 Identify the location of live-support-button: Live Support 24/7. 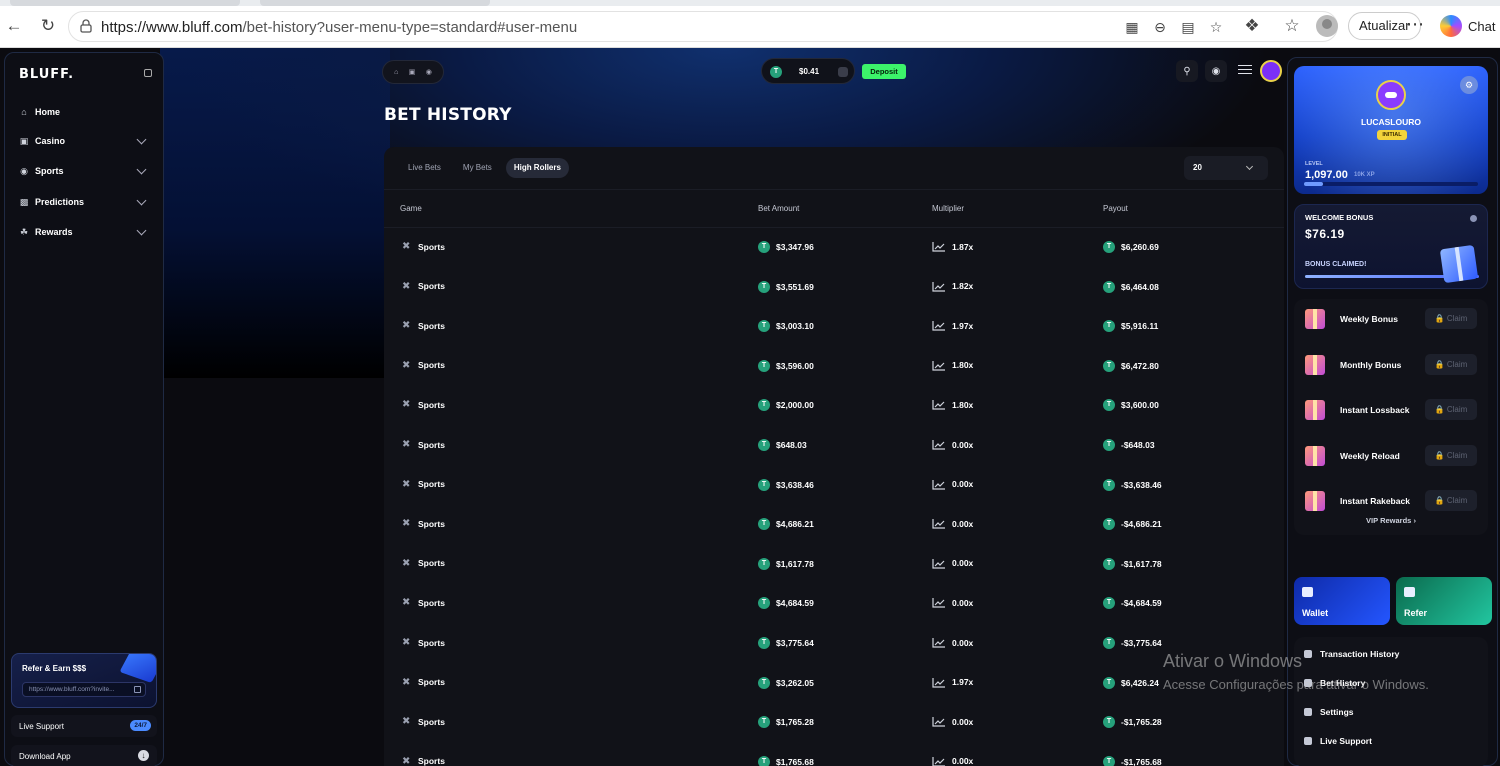
(84, 726).